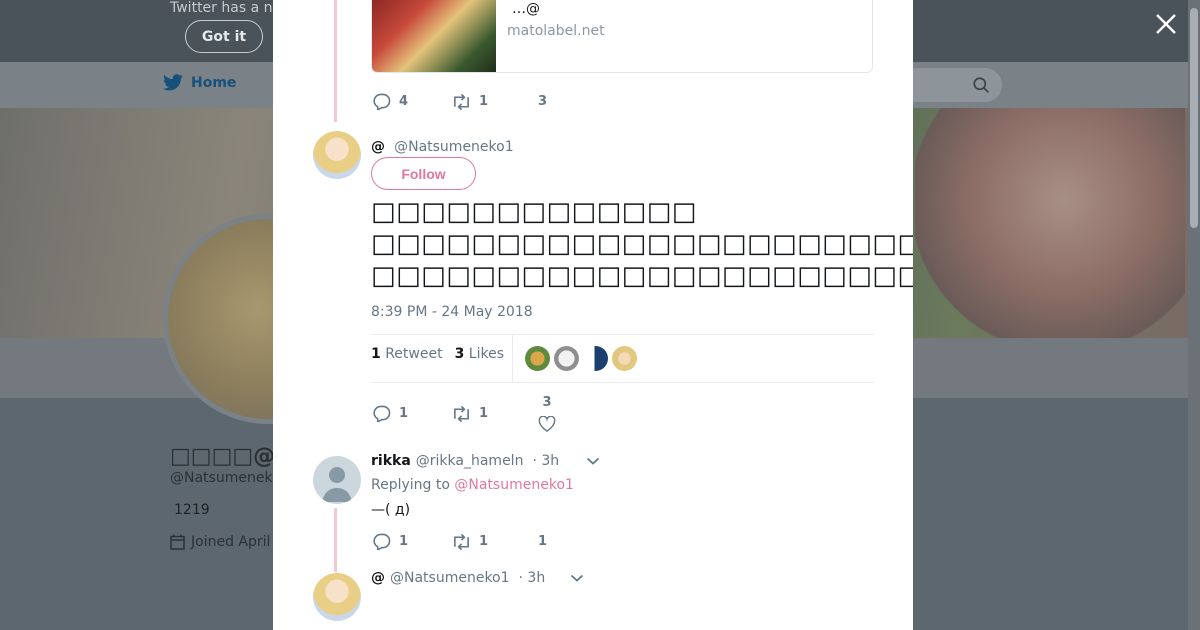 The image size is (1200, 630). I want to click on nav-home: Home, so click(199, 82).